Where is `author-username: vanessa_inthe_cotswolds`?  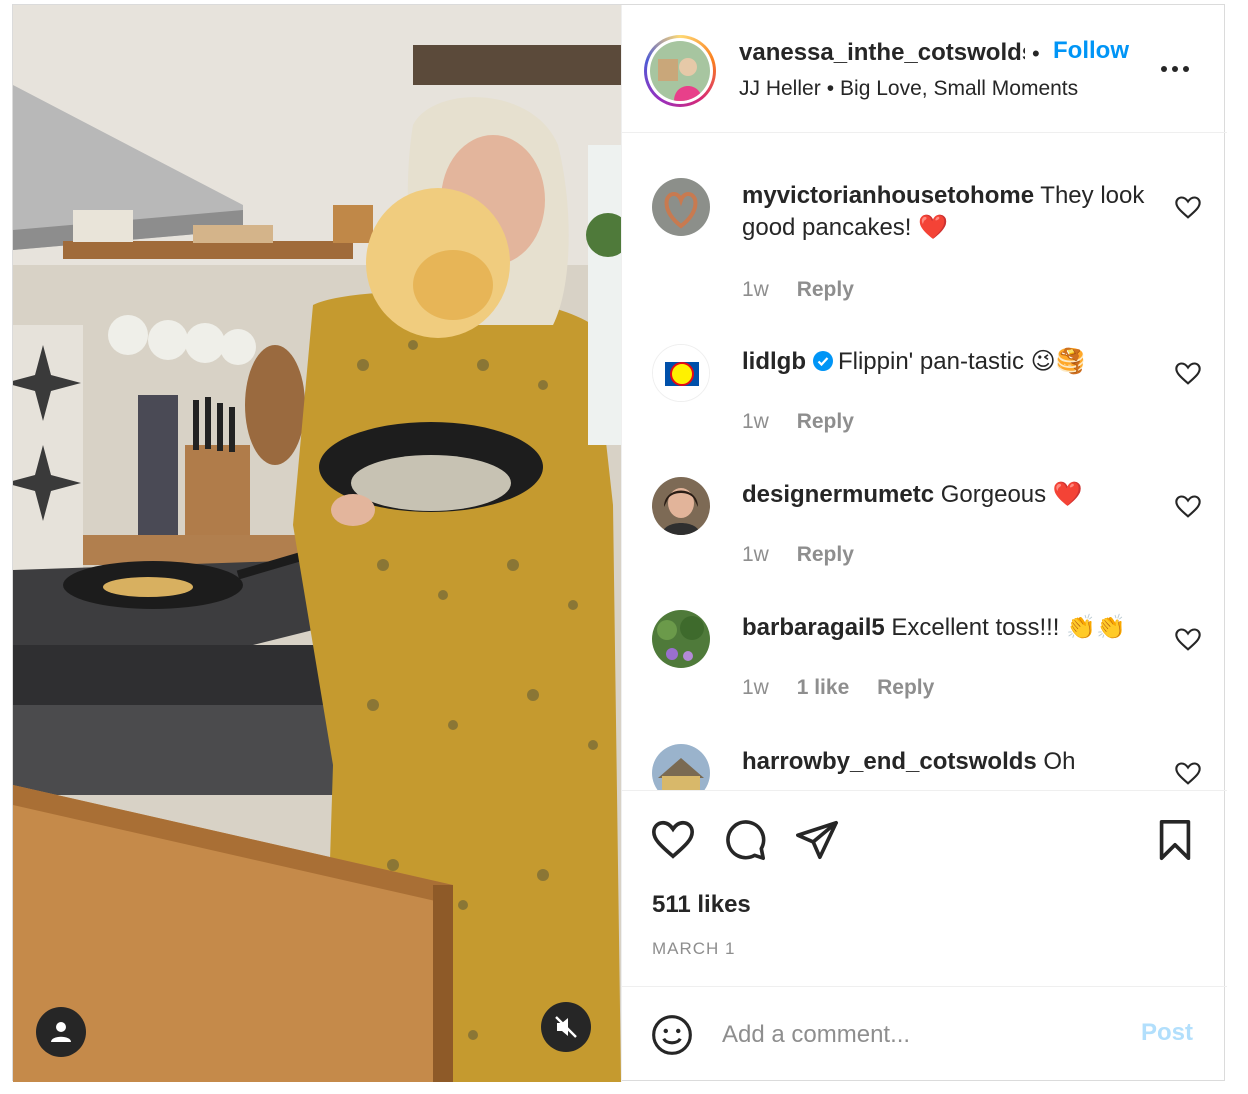
author-username: vanessa_inthe_cotswolds is located at coordinates (882, 53).